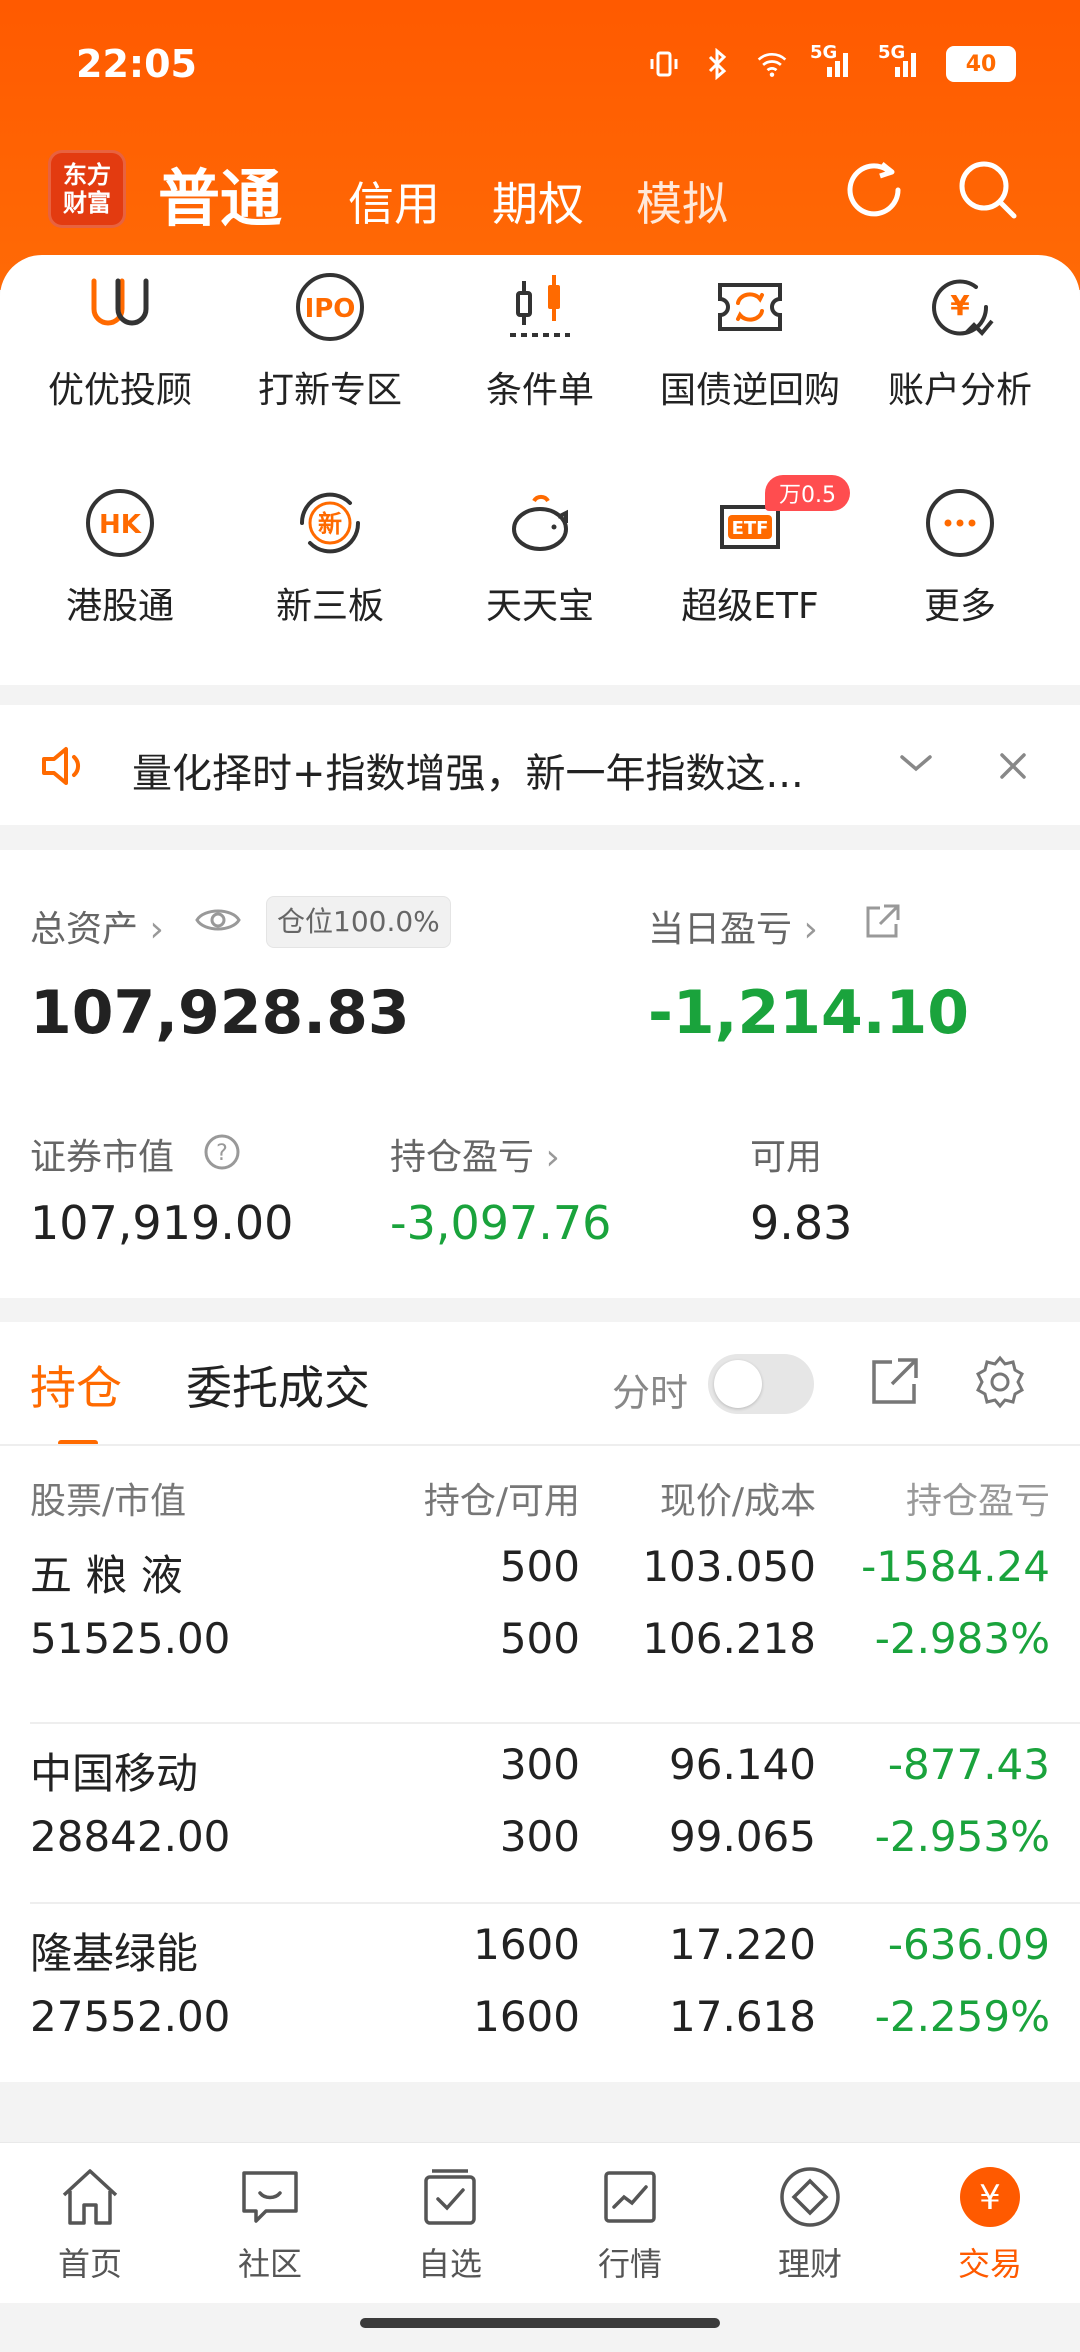  What do you see at coordinates (220, 193) in the screenshot?
I see `tab-normal: 普通` at bounding box center [220, 193].